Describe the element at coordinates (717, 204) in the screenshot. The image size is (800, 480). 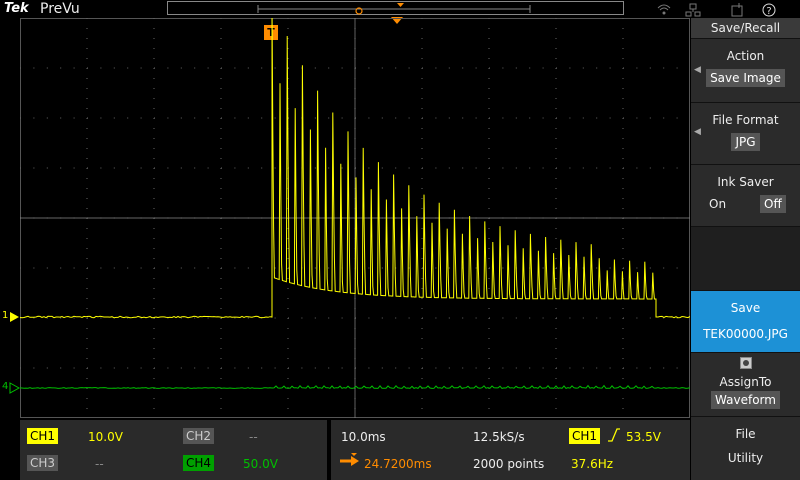
I see `ink-saver-on: On` at that location.